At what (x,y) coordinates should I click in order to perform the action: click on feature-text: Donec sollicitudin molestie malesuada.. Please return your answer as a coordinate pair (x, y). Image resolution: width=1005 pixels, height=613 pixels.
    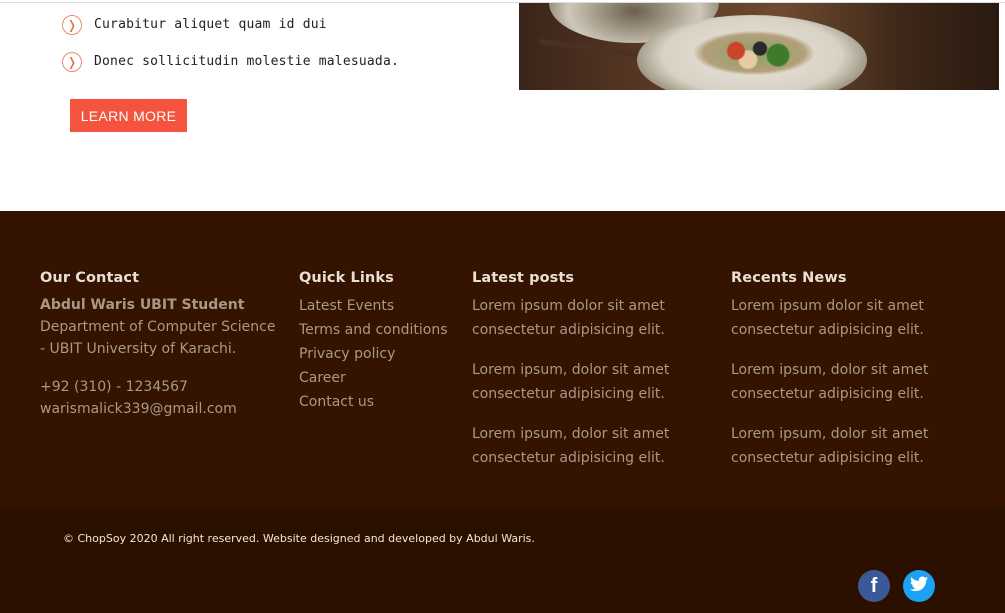
    Looking at the image, I should click on (247, 61).